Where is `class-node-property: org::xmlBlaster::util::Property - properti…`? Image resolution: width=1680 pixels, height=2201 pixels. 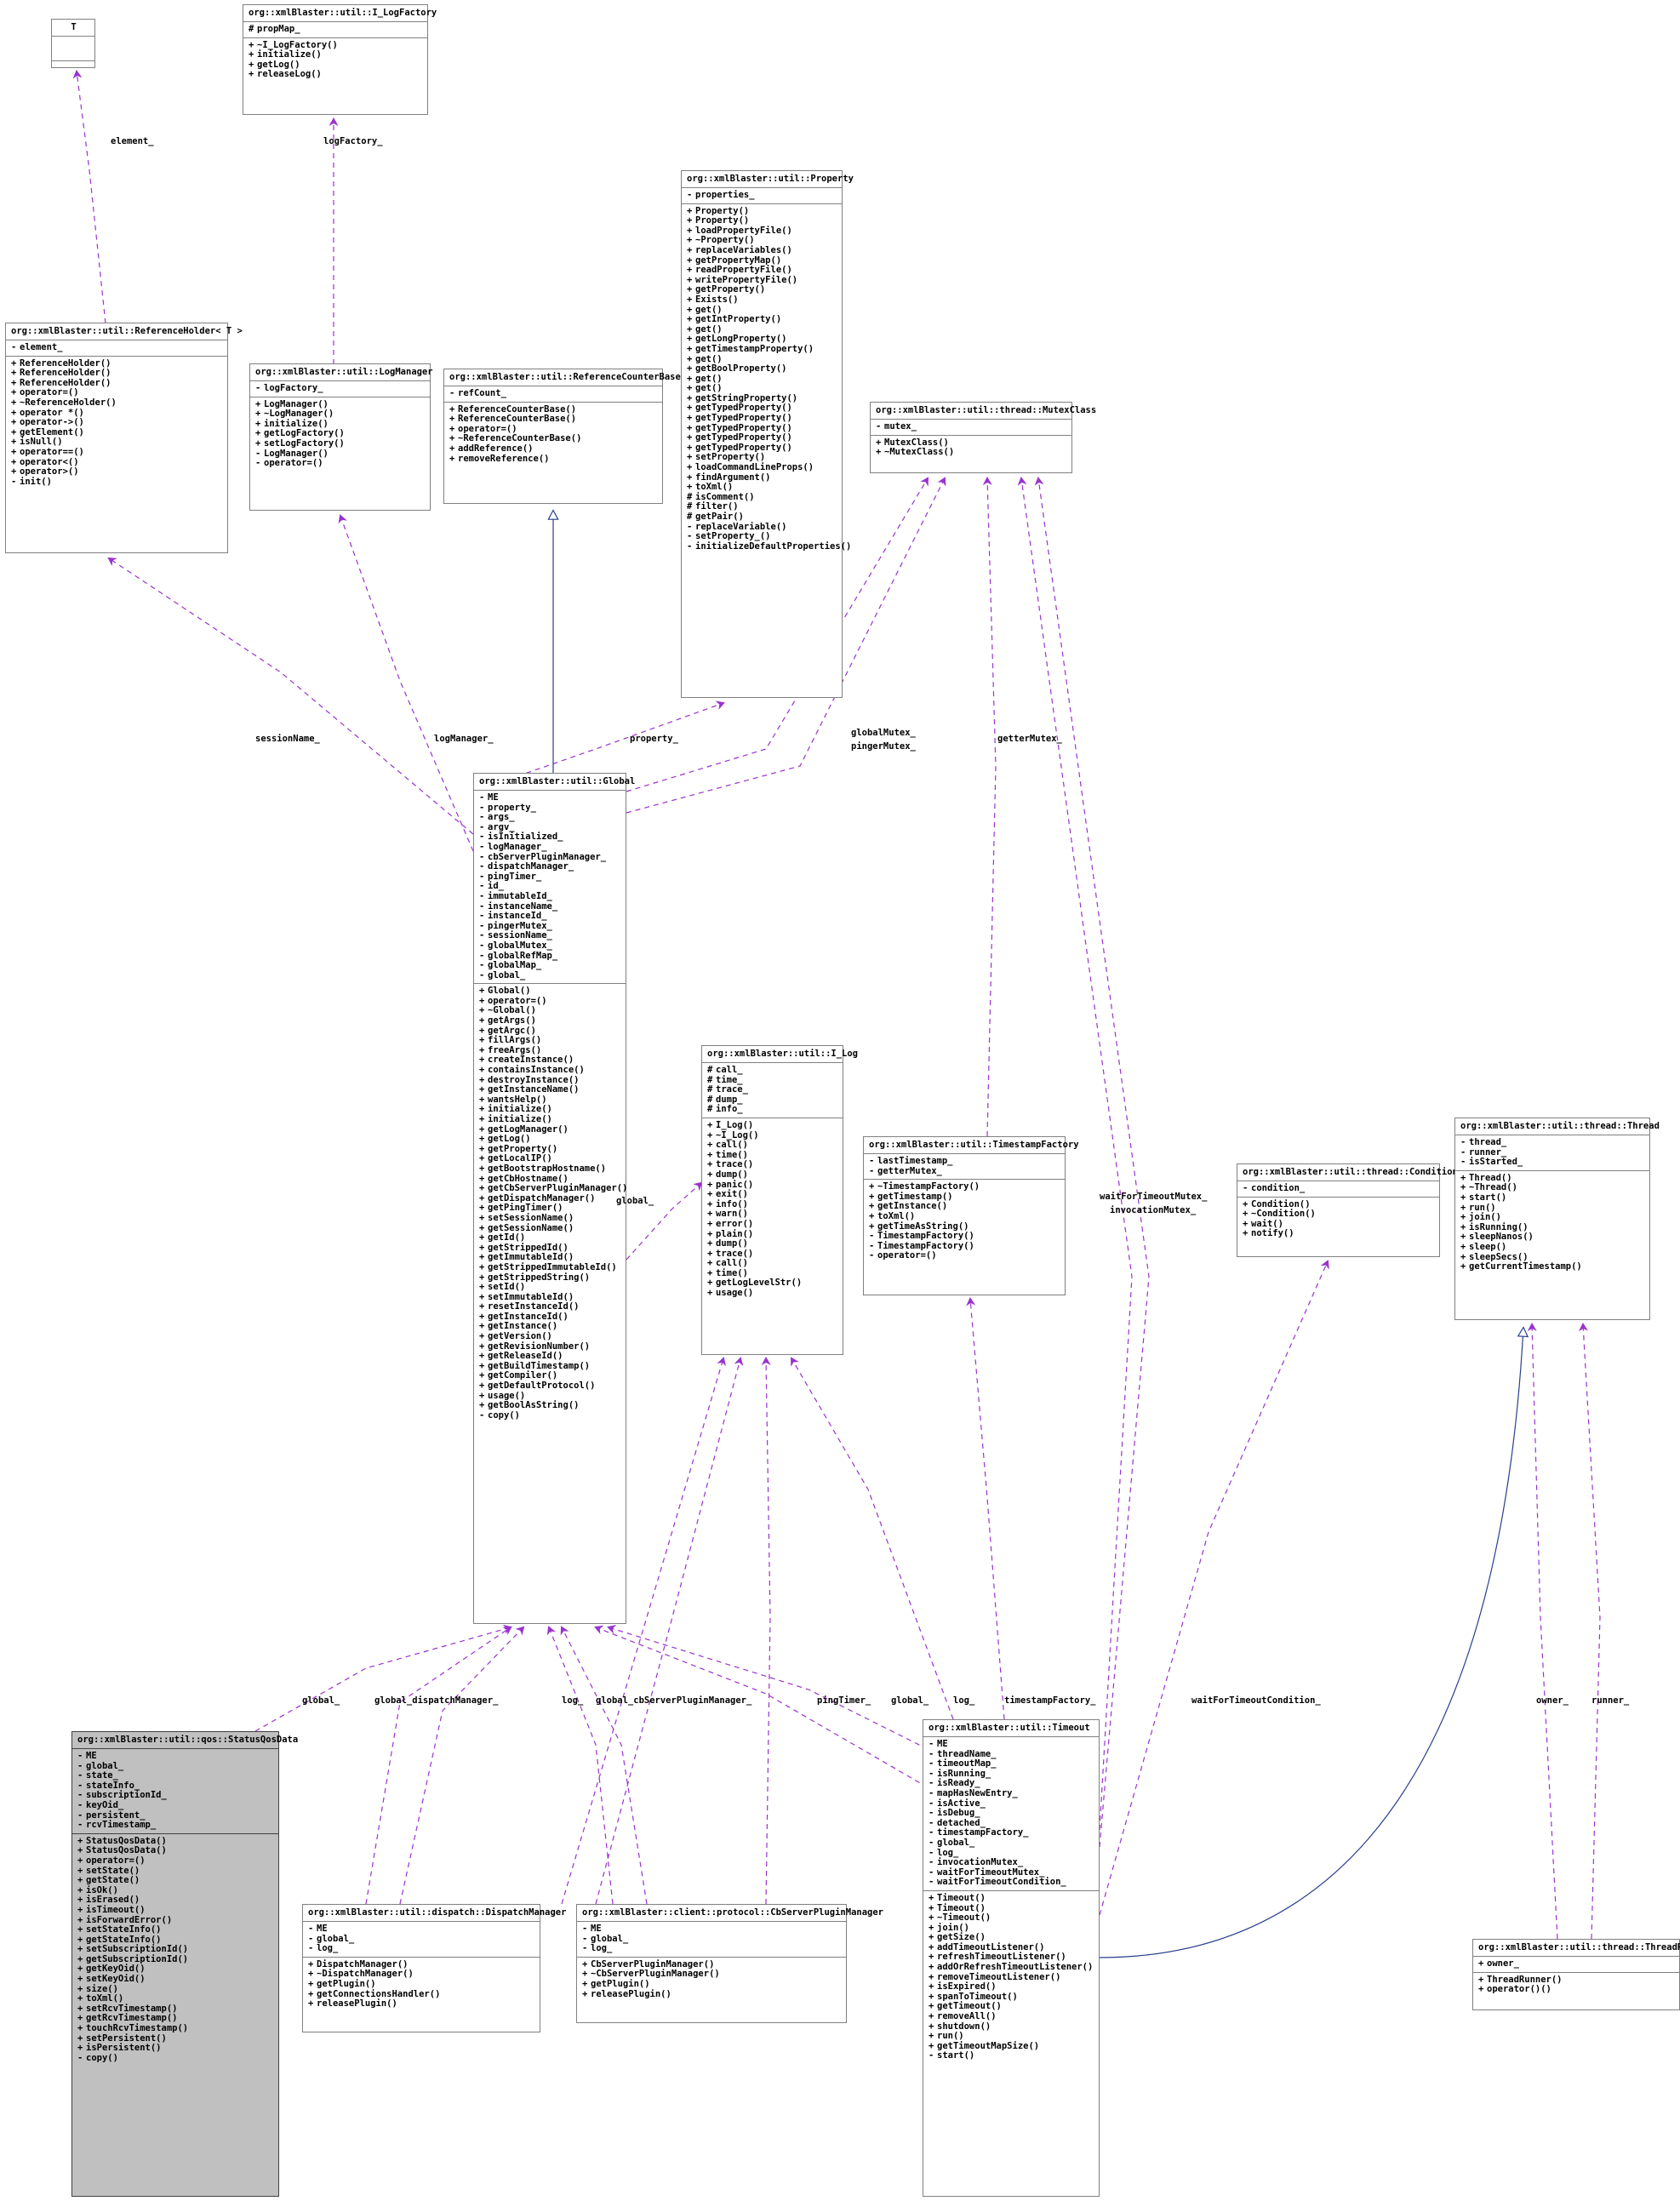 class-node-property: org::xmlBlaster::util::Property - properti… is located at coordinates (767, 434).